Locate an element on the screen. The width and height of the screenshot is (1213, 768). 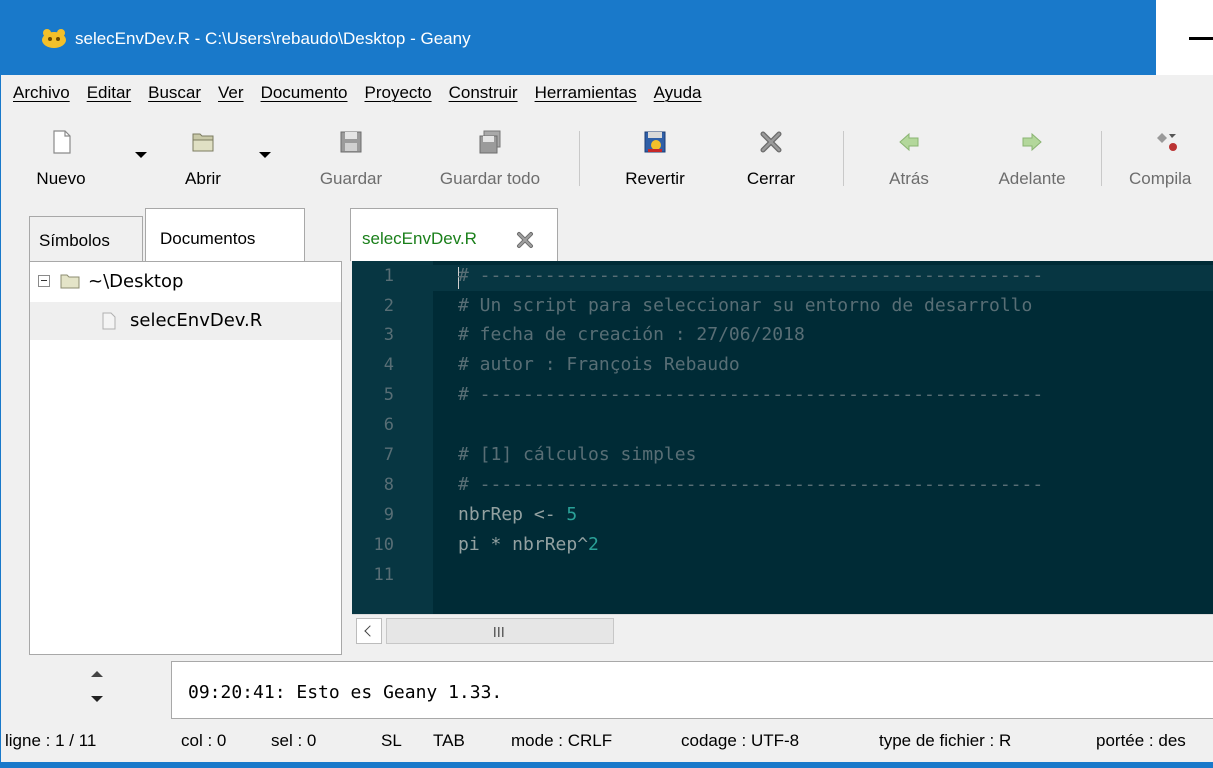
close-x-icon is located at coordinates (771, 142).